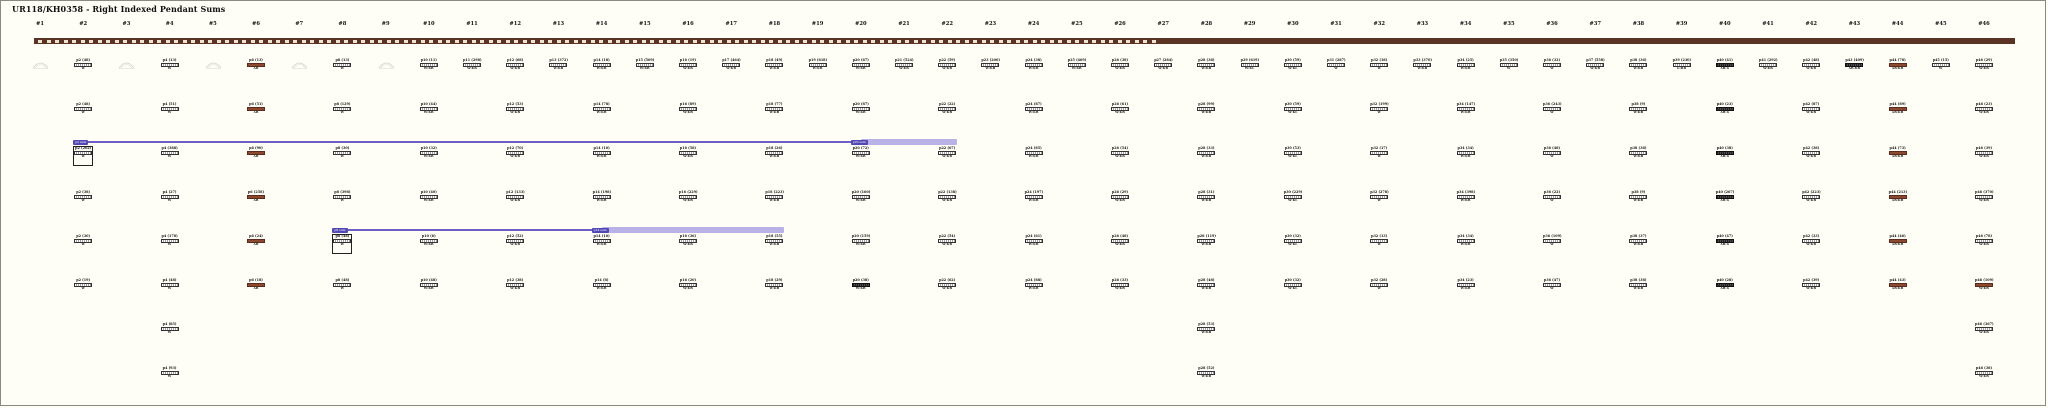 The height and width of the screenshot is (408, 2048). What do you see at coordinates (340, 230) in the screenshot?
I see `sum-link-start-tag: p8 sum` at bounding box center [340, 230].